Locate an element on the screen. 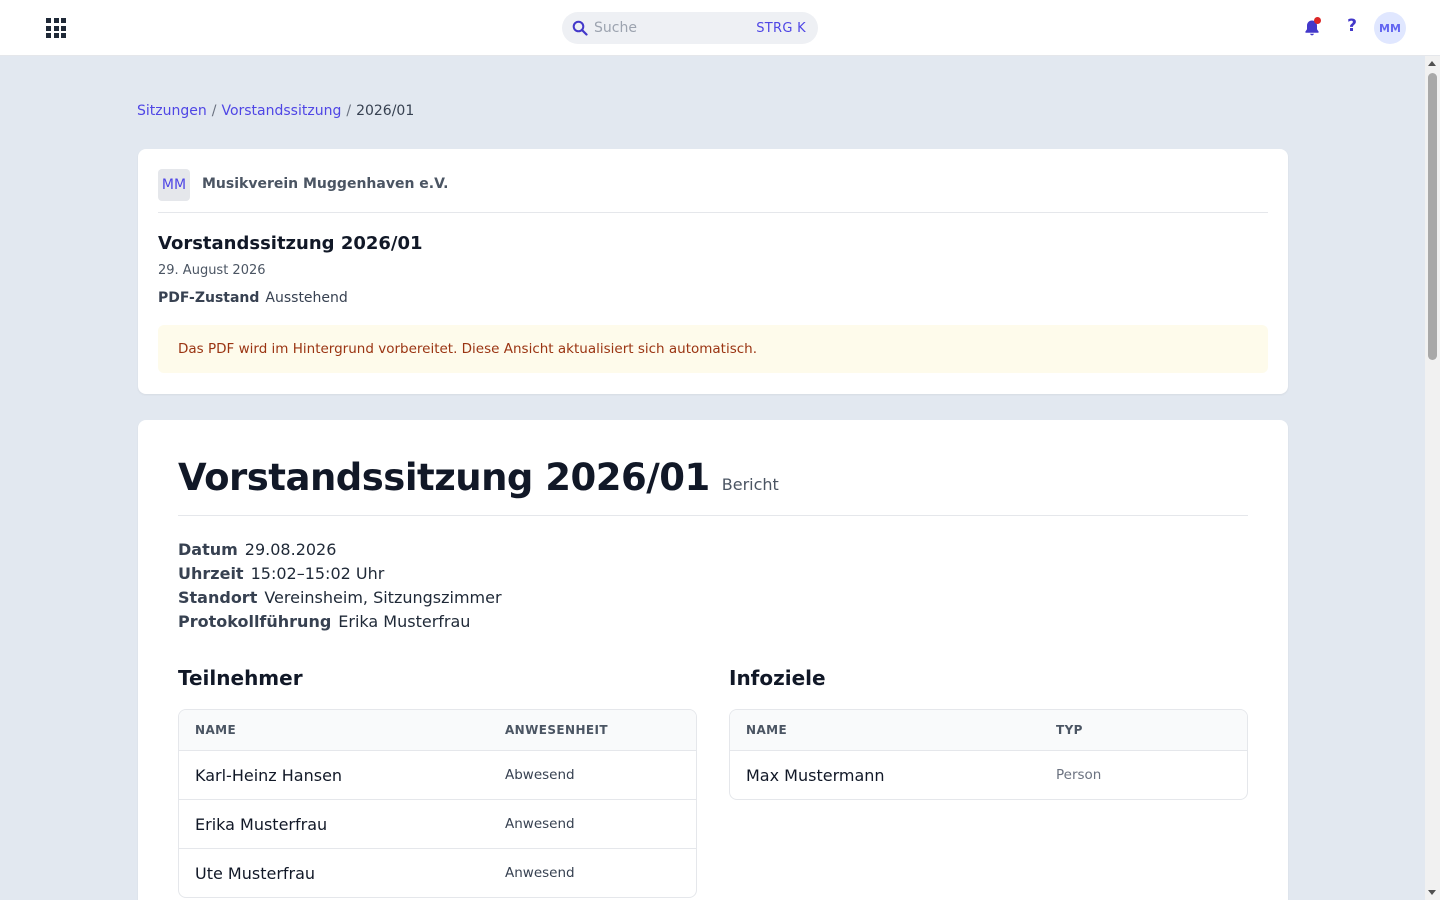 The width and height of the screenshot is (1440, 900). participant-name: Karl-Heinz Hansen is located at coordinates (269, 775).